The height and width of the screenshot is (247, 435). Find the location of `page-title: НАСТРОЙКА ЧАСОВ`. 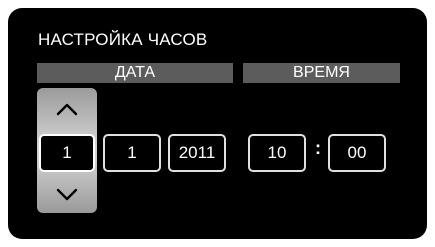

page-title: НАСТРОЙКА ЧАСОВ is located at coordinates (123, 39).